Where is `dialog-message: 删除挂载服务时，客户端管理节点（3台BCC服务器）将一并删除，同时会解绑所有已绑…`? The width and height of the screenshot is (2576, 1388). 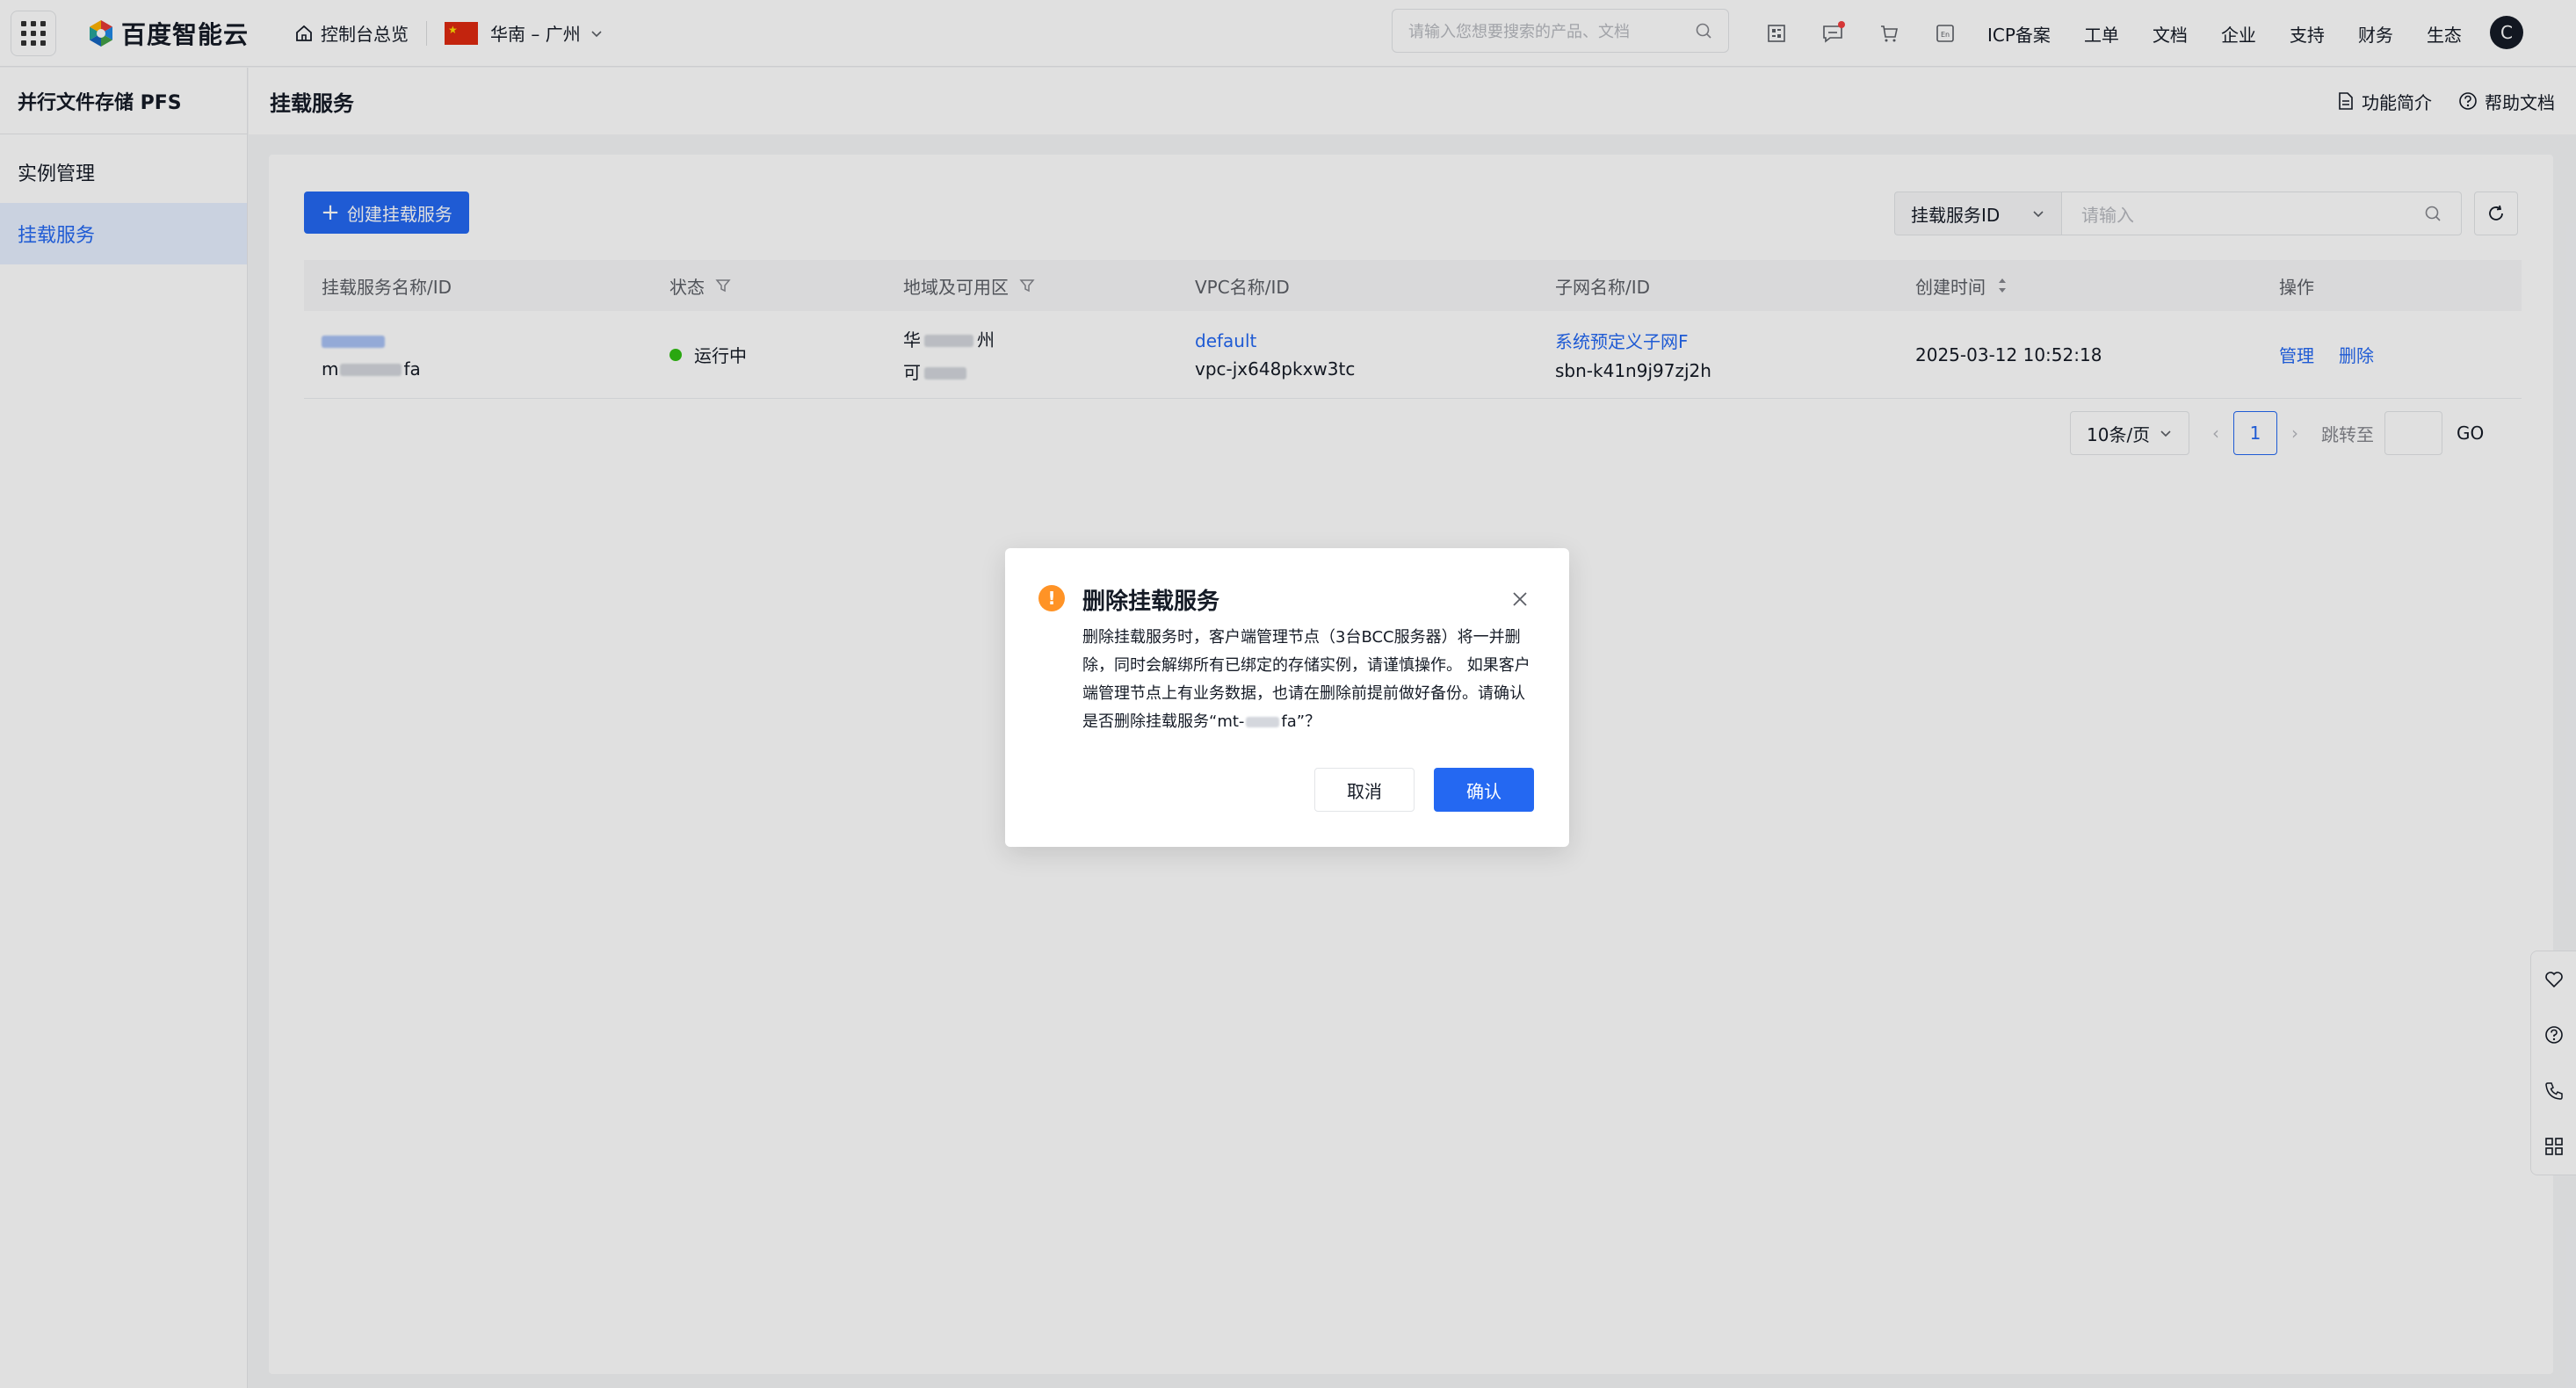 dialog-message: 删除挂载服务时，客户端管理节点（3台BCC服务器）将一并删除，同时会解绑所有已绑… is located at coordinates (1310, 680).